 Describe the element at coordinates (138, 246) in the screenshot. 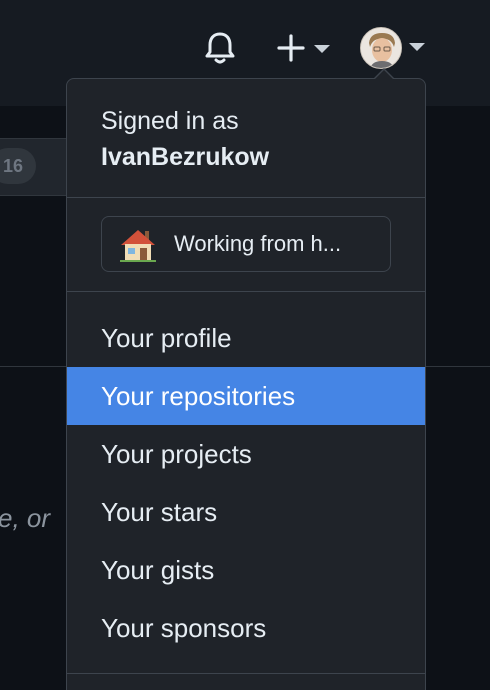

I see `house-icon` at that location.